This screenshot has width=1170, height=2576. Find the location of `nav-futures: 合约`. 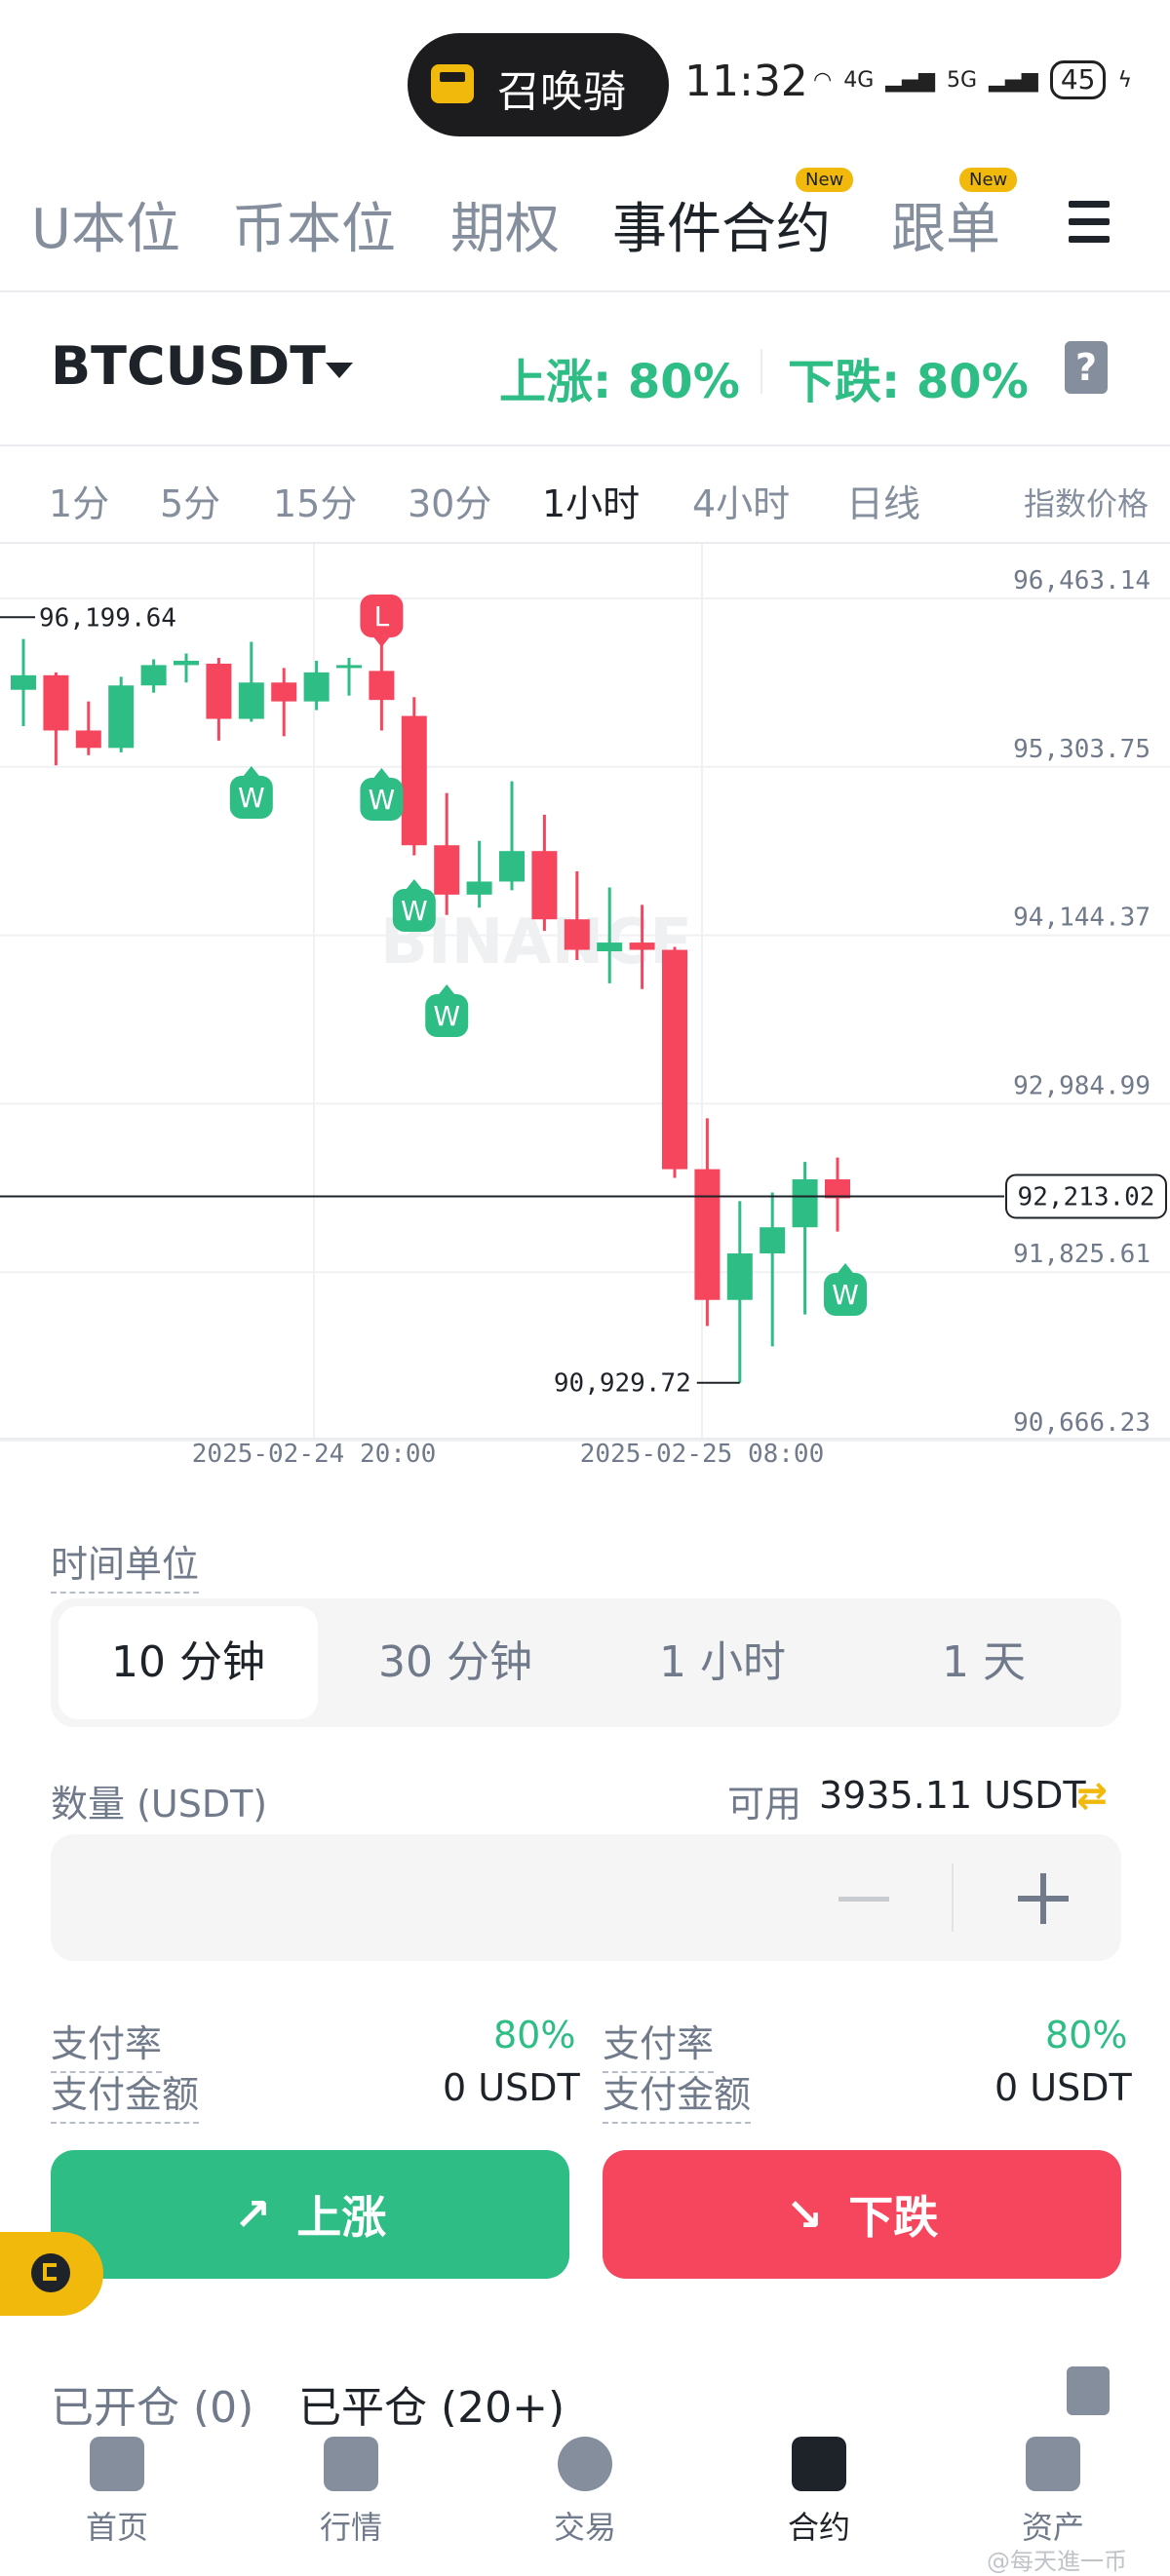

nav-futures: 合约 is located at coordinates (819, 2492).